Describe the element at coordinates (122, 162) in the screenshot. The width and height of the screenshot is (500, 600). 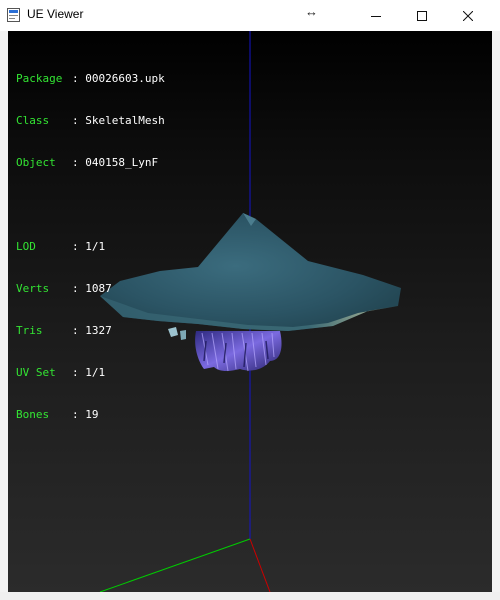
I see `info-value-object: 040158_LynF` at that location.